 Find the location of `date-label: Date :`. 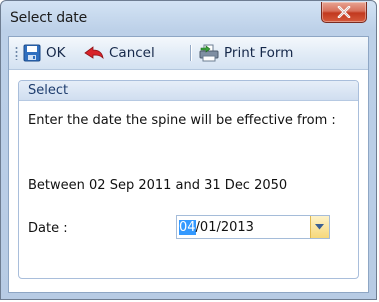

date-label: Date : is located at coordinates (48, 228).